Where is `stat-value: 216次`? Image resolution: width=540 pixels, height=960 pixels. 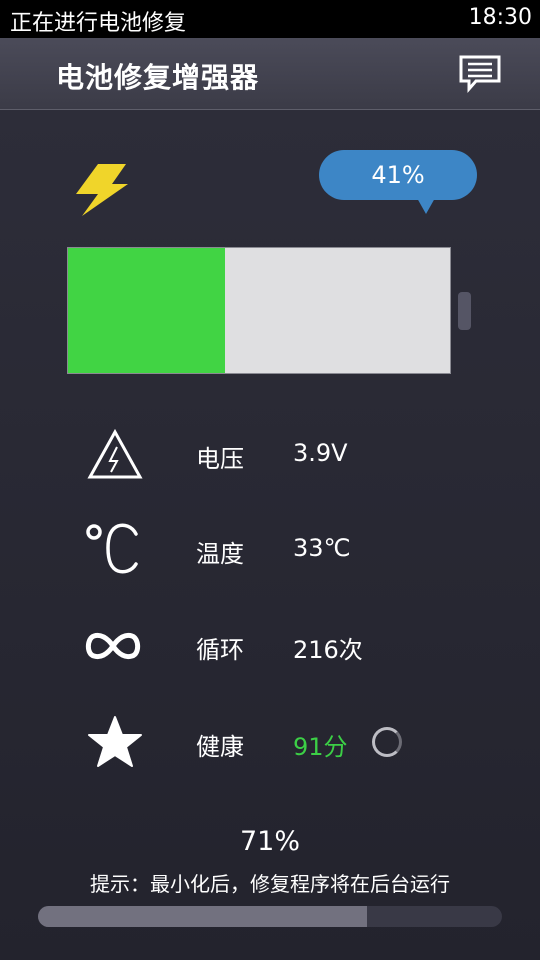
stat-value: 216次 is located at coordinates (328, 650).